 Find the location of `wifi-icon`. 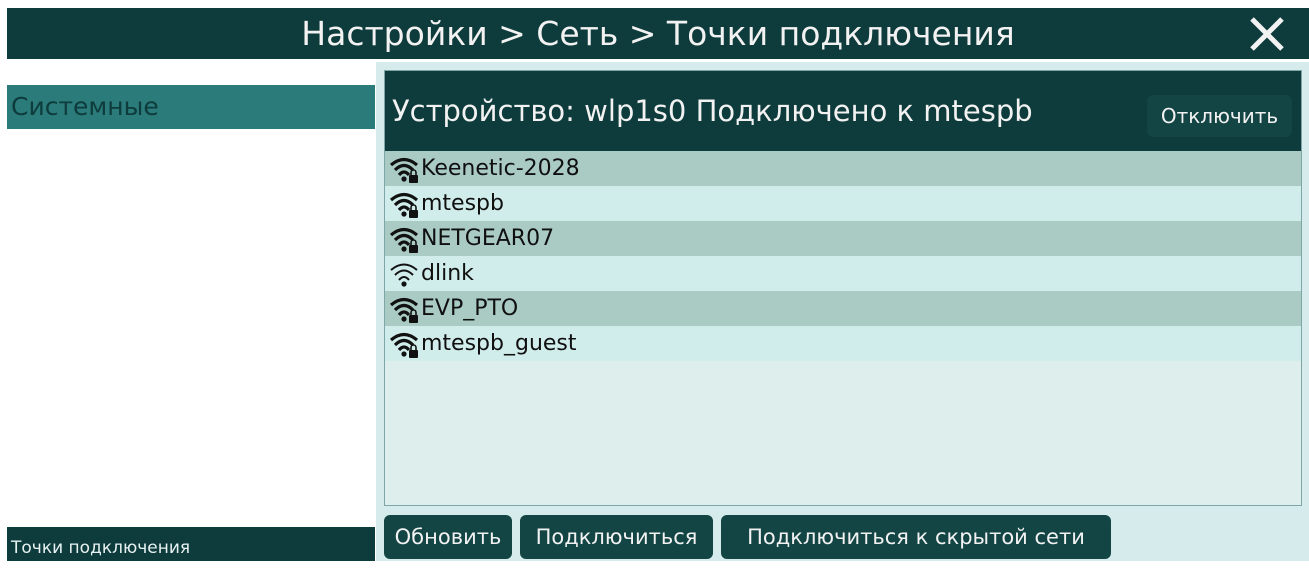

wifi-icon is located at coordinates (403, 273).